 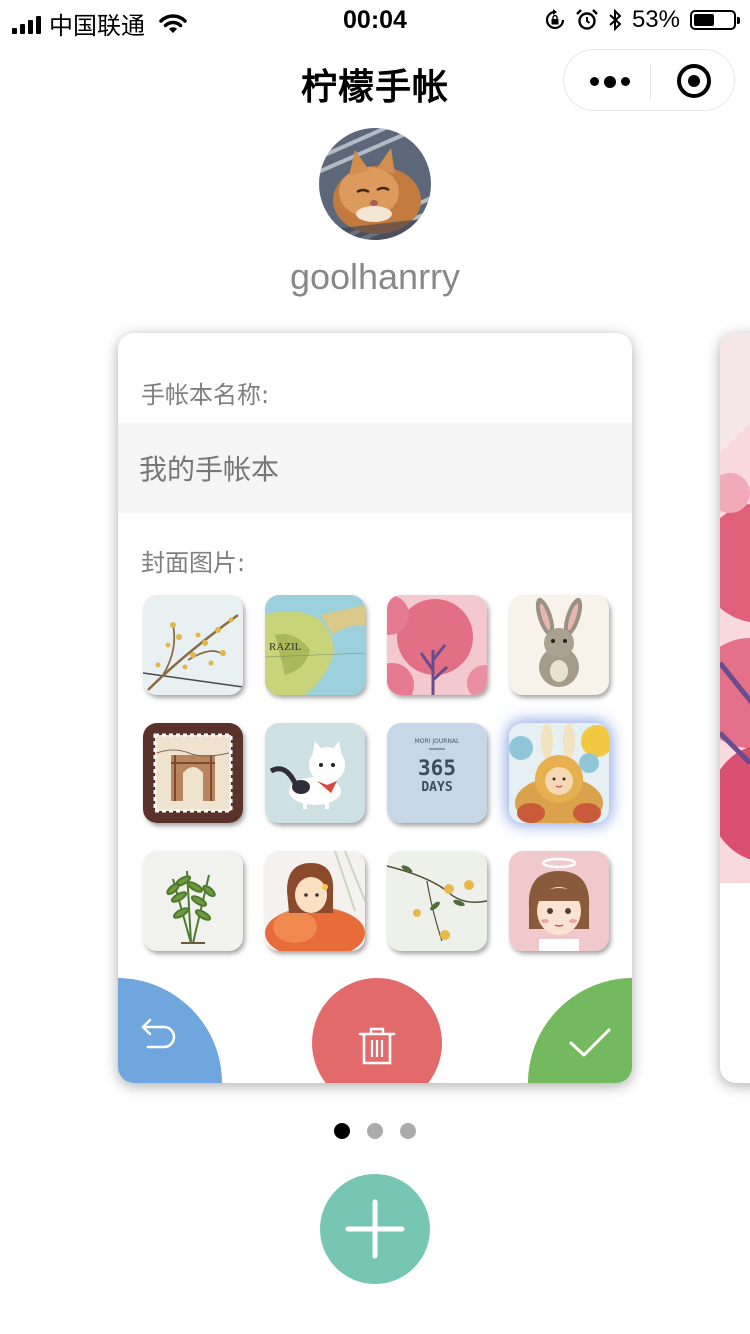 I want to click on next-card-cover, so click(x=735, y=608).